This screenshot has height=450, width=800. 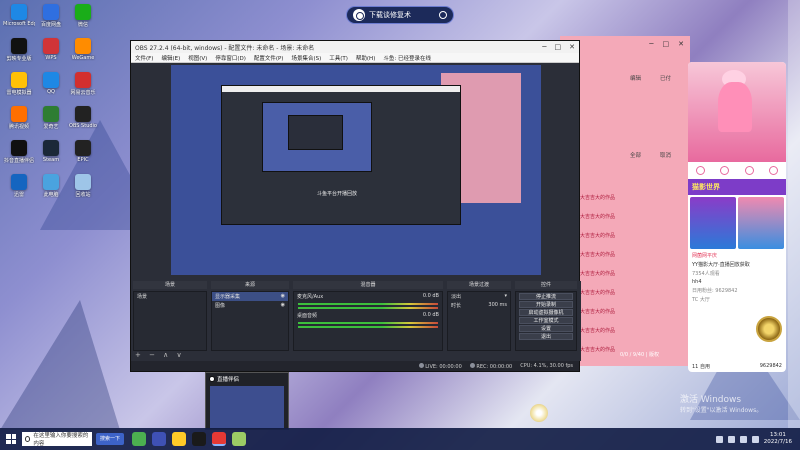 I want to click on control-button: 工作室模式, so click(x=546, y=320).